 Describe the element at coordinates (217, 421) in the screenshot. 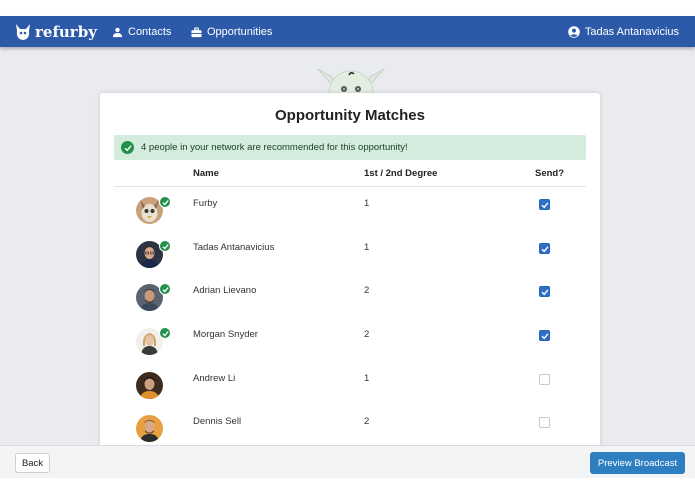

I see `contact-name: Dennis Sell` at that location.